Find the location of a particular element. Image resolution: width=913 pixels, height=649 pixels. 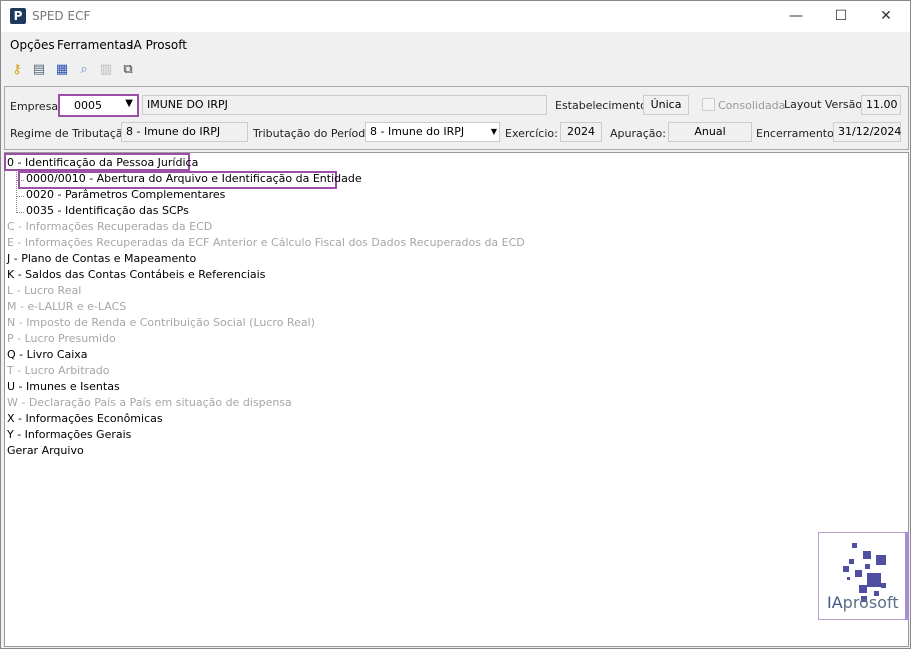

key-icon: ⚷ is located at coordinates (17, 70).